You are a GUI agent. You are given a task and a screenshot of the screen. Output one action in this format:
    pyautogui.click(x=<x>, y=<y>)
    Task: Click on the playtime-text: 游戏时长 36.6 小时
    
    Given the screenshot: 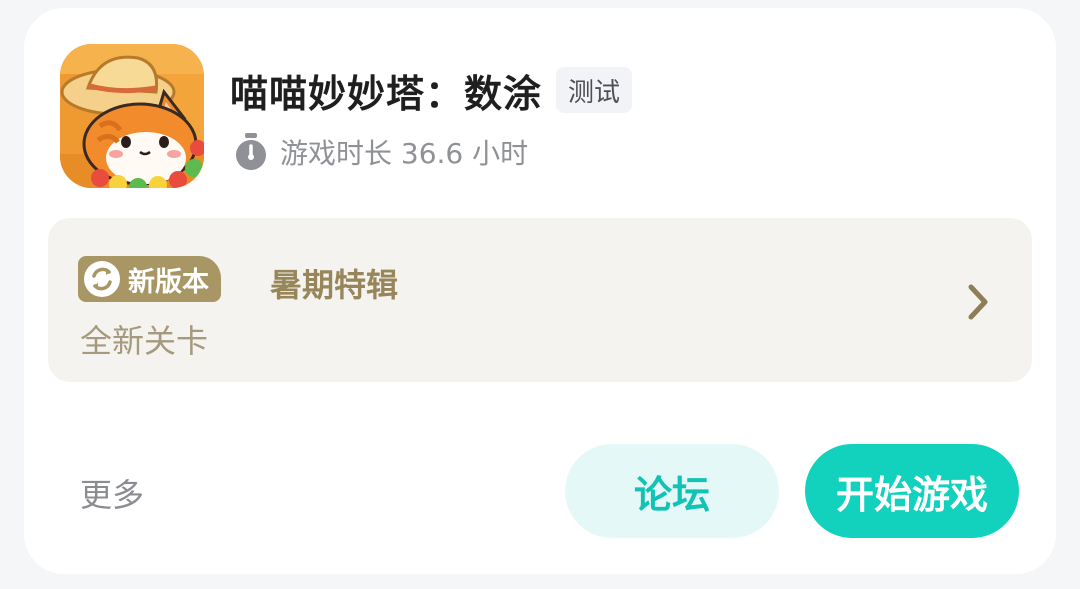 What is the action you would take?
    pyautogui.click(x=404, y=153)
    